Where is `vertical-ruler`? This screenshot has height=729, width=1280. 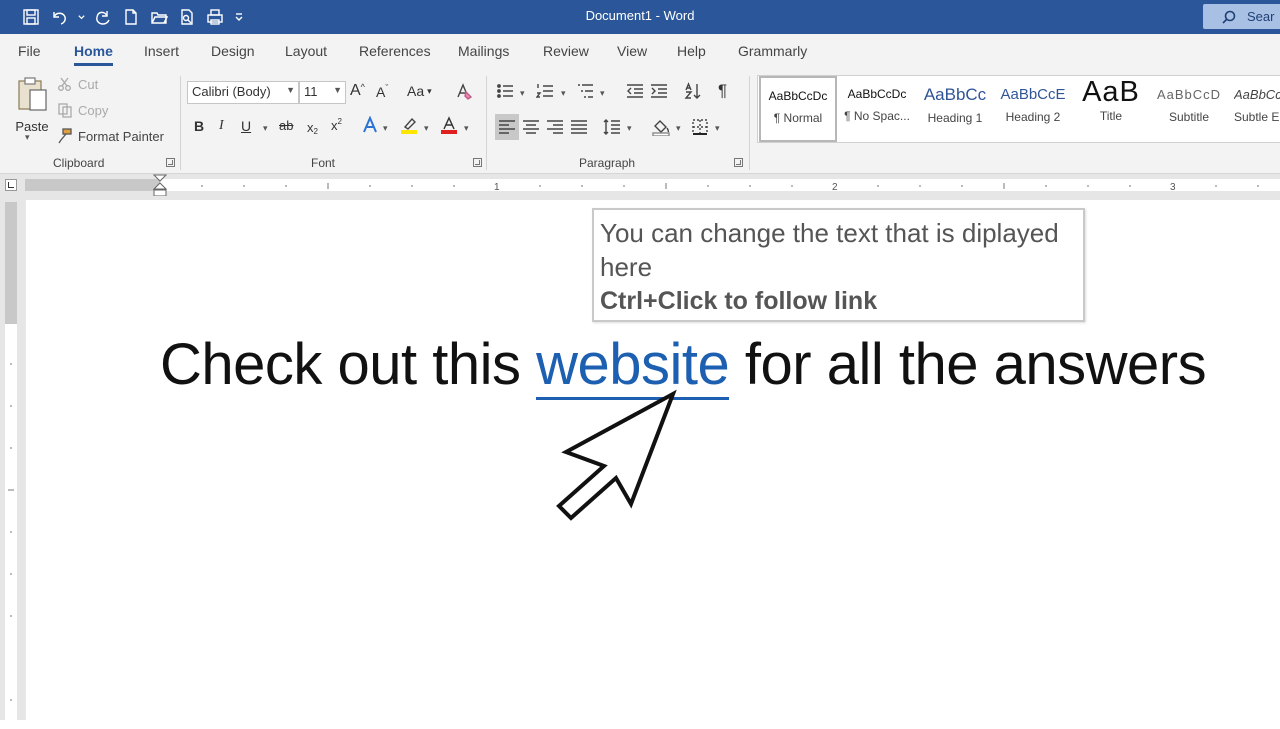
vertical-ruler is located at coordinates (9, 460).